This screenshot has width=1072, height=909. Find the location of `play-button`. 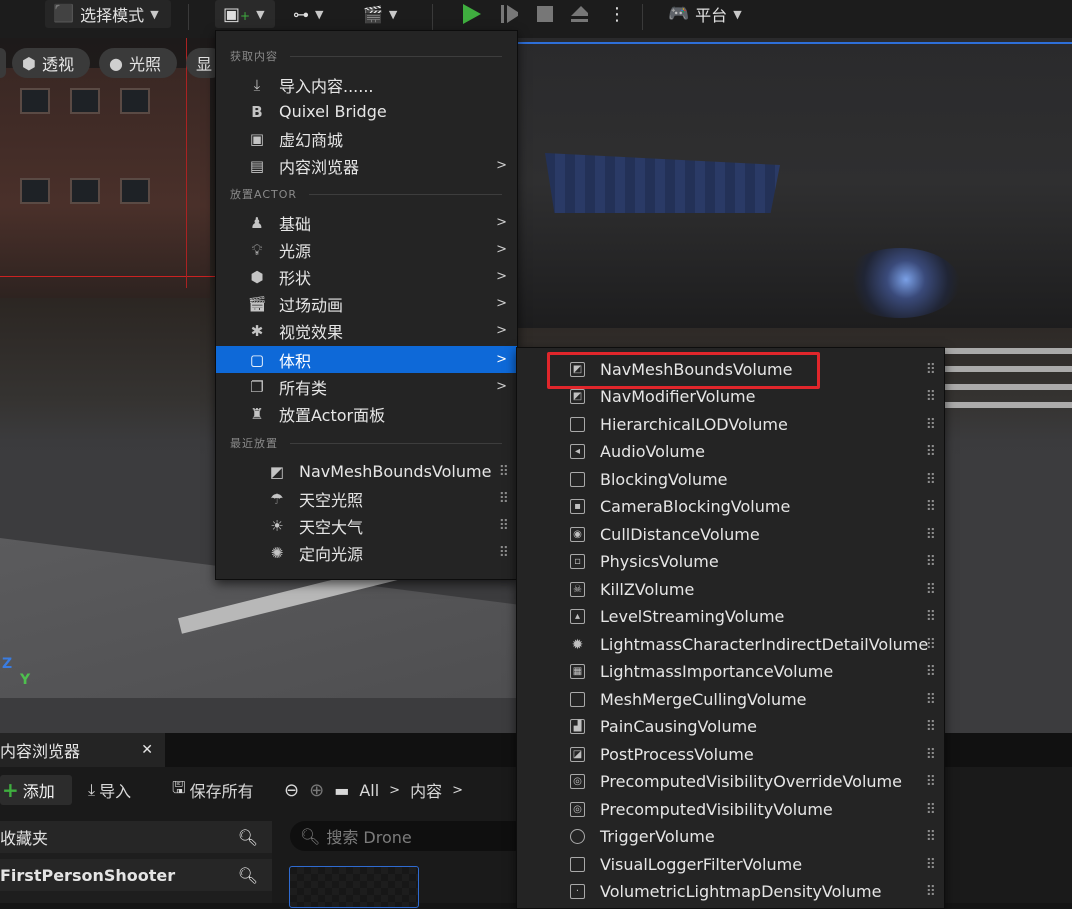

play-button is located at coordinates (472, 14).